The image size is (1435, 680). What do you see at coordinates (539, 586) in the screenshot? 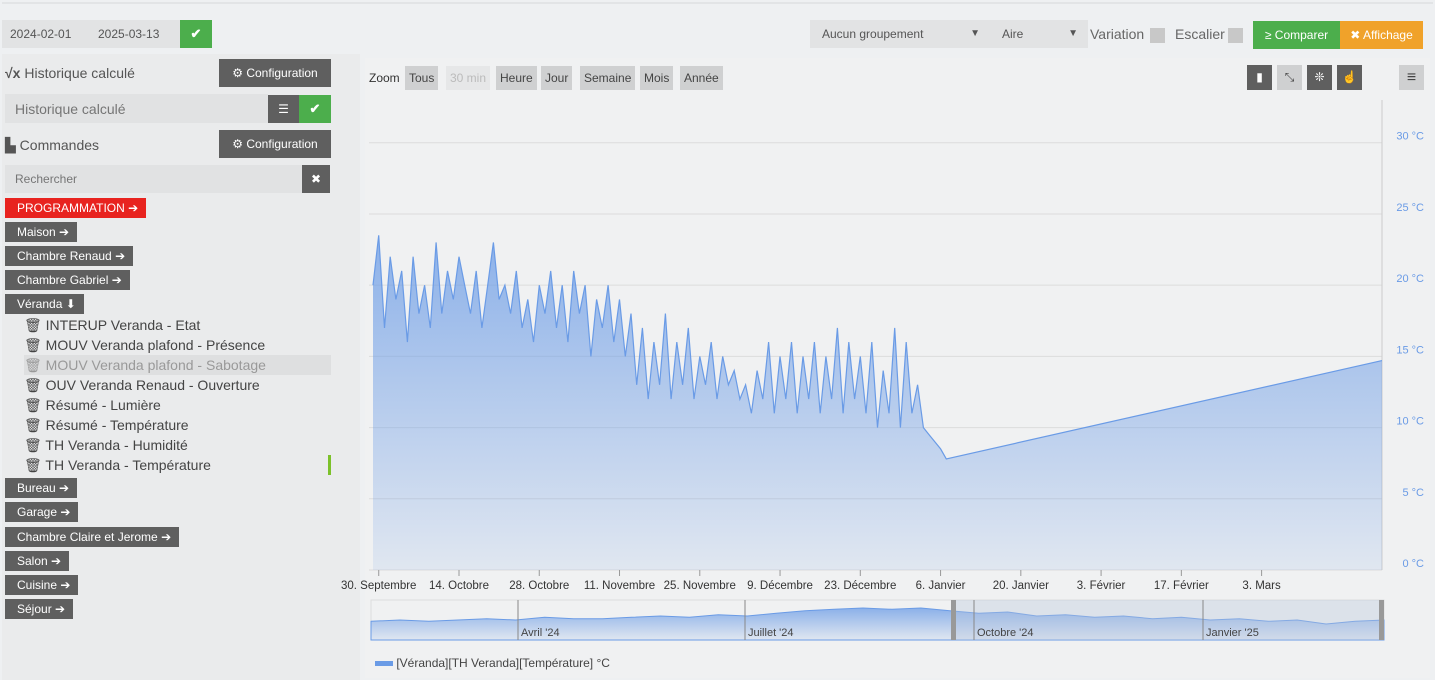
I see `x-tick-label: 28. Octobre` at bounding box center [539, 586].